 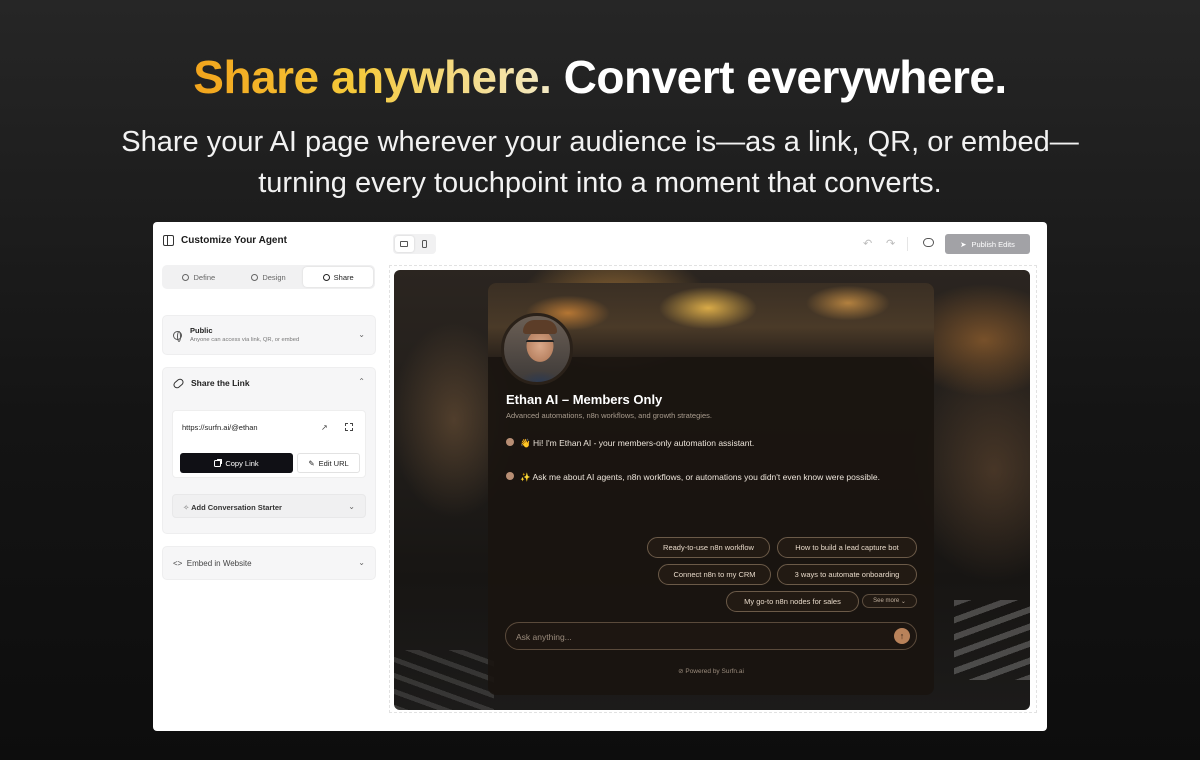 I want to click on add-conversation-starter: ✧ Add Conversation Starter ⌄, so click(x=269, y=506).